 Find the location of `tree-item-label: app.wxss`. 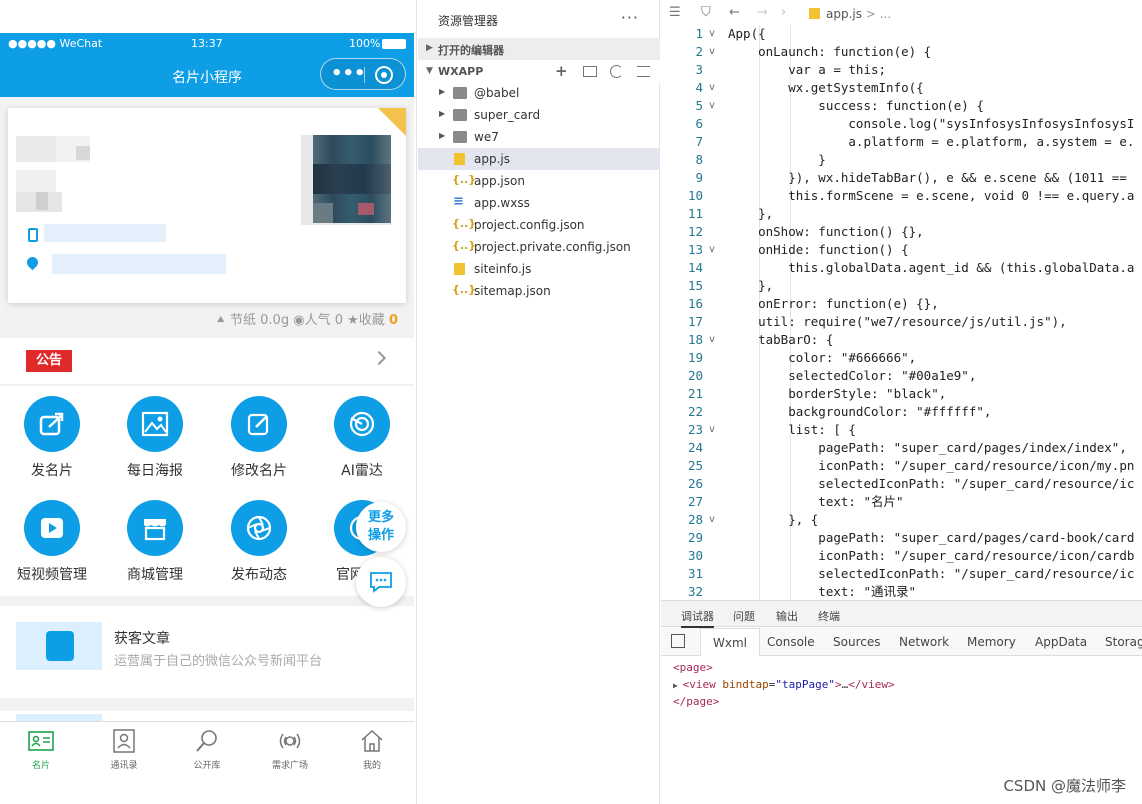

tree-item-label: app.wxss is located at coordinates (502, 203).